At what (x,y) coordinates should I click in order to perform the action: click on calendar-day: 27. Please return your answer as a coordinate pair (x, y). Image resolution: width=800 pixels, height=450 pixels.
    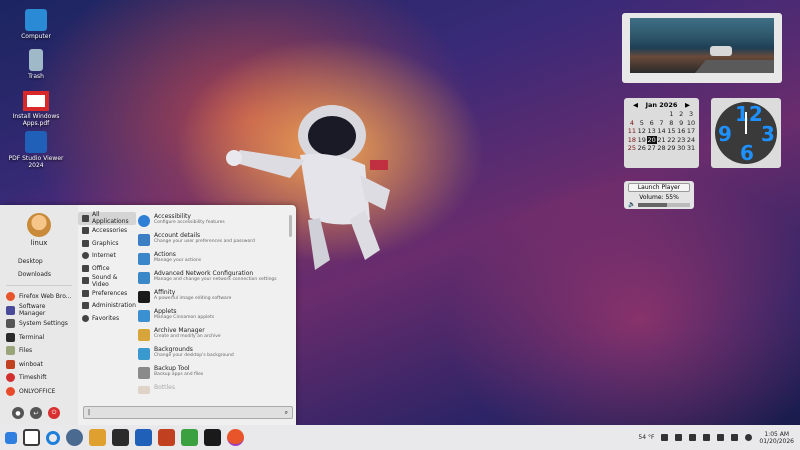
    Looking at the image, I should click on (652, 148).